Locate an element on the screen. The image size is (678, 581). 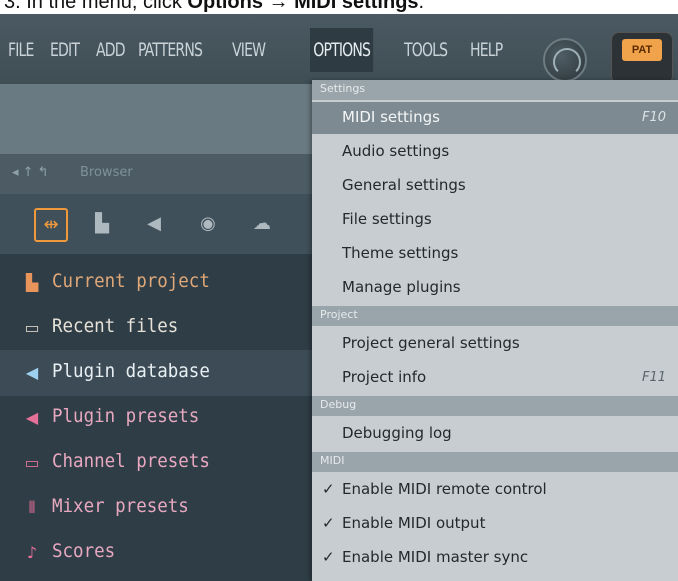
menu-section-project: Project is located at coordinates (495, 316).